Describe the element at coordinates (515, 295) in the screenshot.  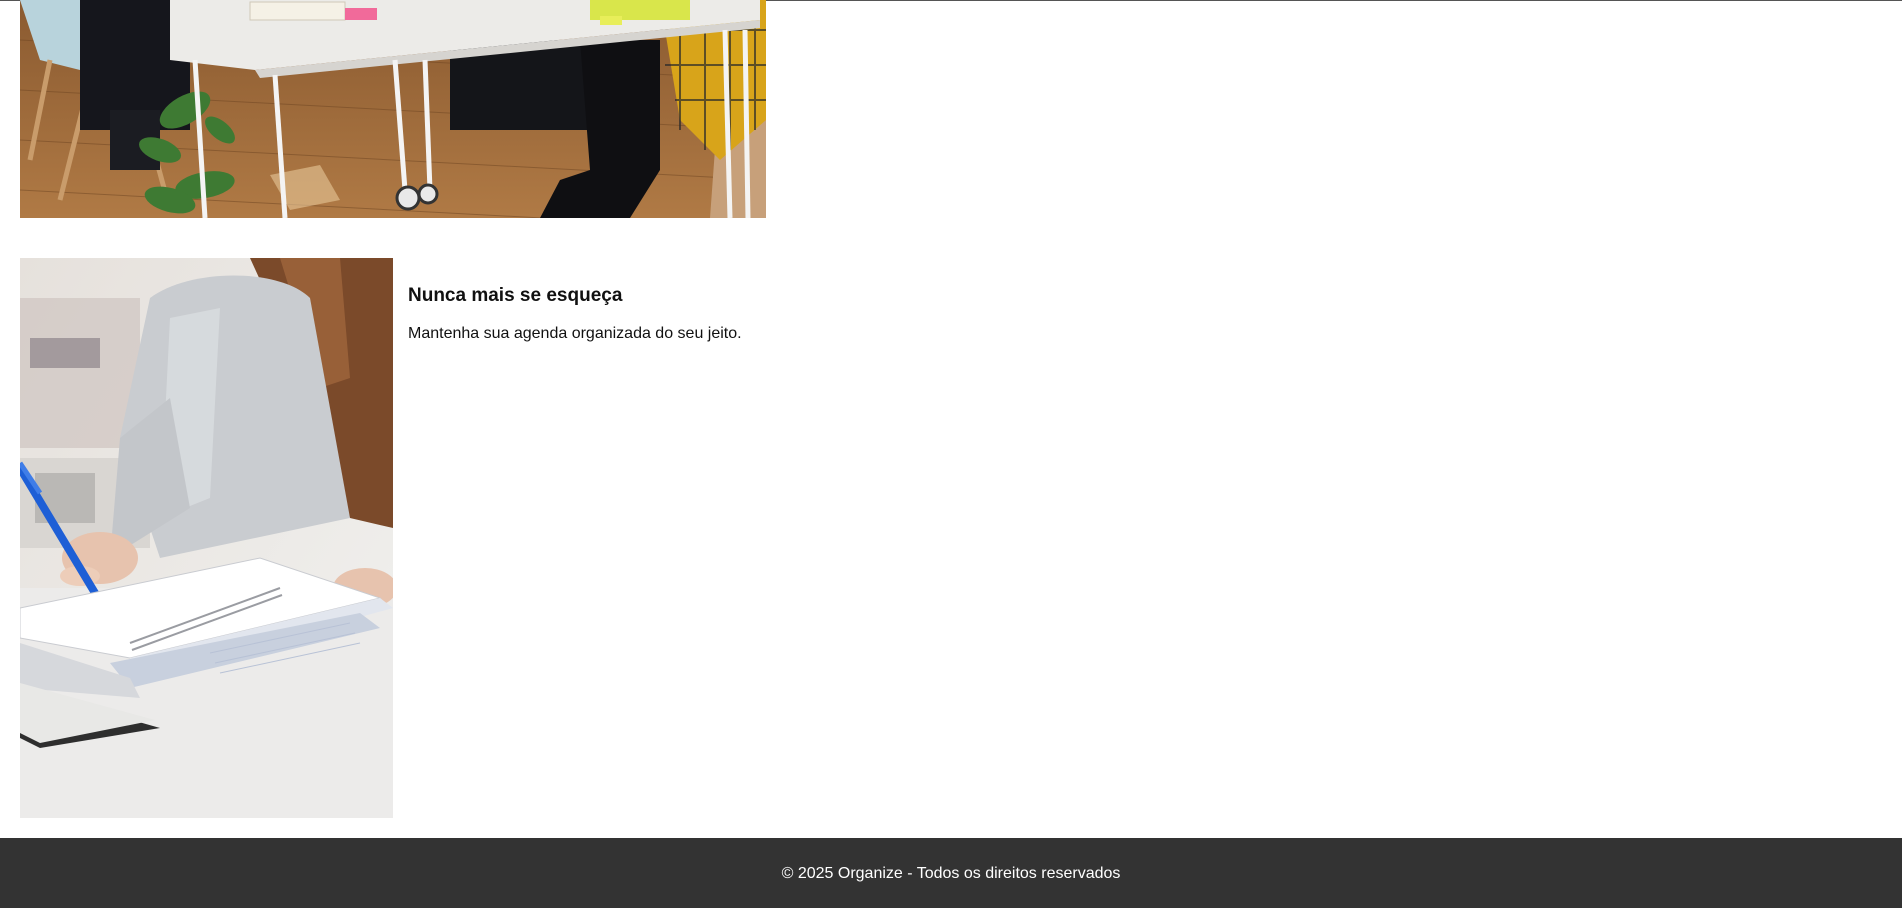
I see `feature-title: Nunca mais se esqueça` at that location.